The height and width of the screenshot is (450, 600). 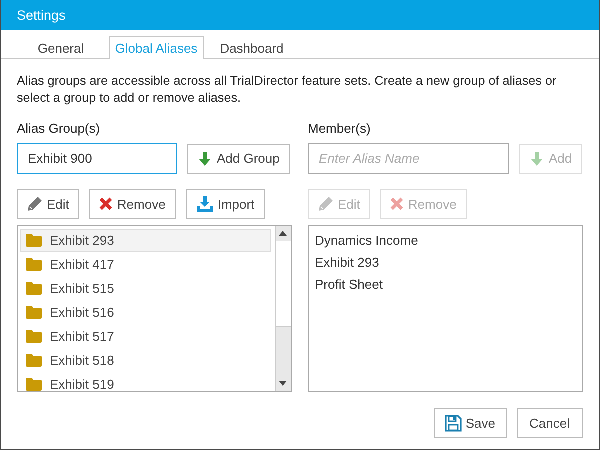 I want to click on download-tray-icon, so click(x=205, y=204).